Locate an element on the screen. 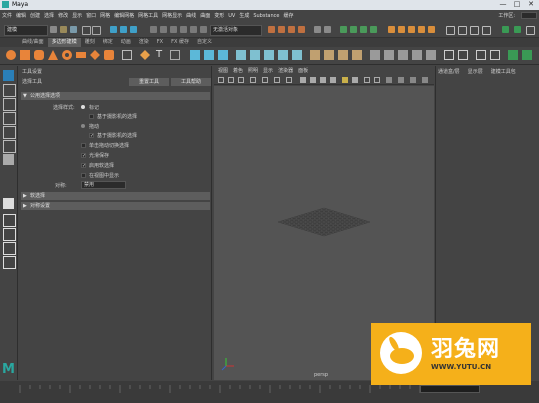 The image size is (539, 403). select-hierarchy-icon is located at coordinates (113, 29).